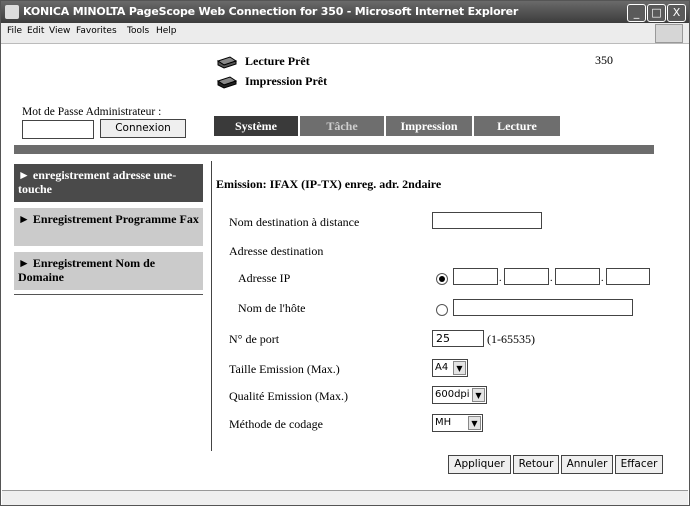  I want to click on coding-label: Méthode de codage, so click(276, 424).